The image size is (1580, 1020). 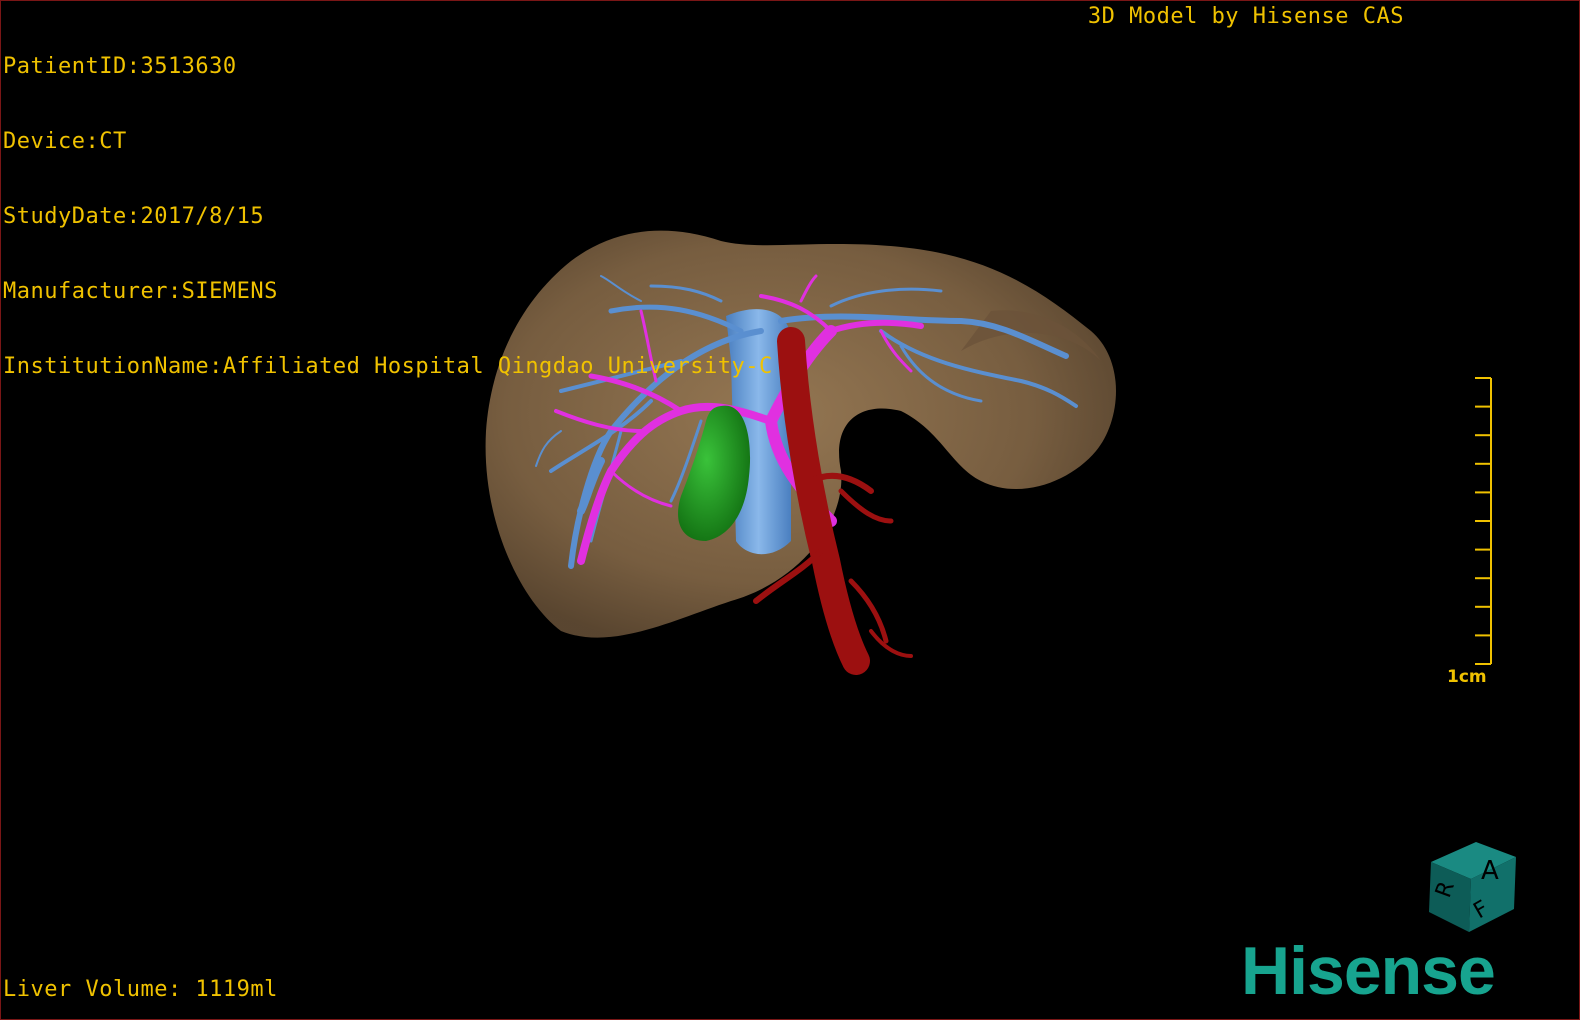 What do you see at coordinates (65, 141) in the screenshot?
I see `device: Device:CT` at bounding box center [65, 141].